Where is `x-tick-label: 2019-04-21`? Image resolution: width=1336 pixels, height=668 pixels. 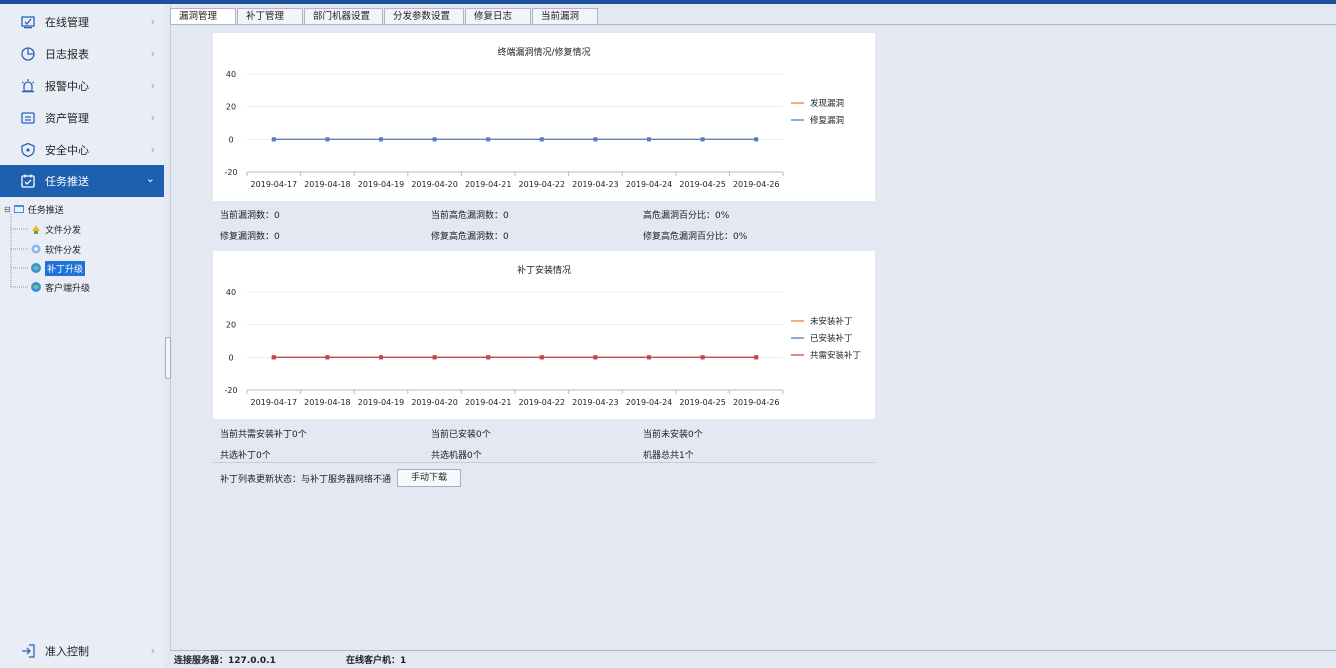
x-tick-label: 2019-04-21 is located at coordinates (488, 402).